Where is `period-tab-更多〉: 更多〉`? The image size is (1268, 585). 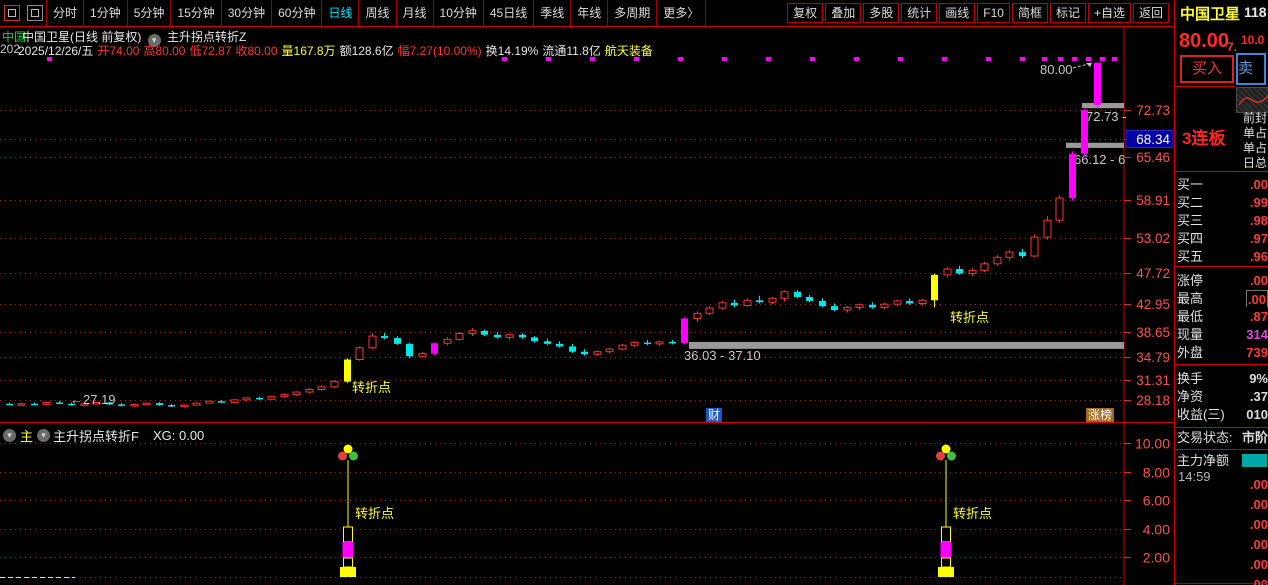
period-tab-更多〉: 更多〉 is located at coordinates (682, 13).